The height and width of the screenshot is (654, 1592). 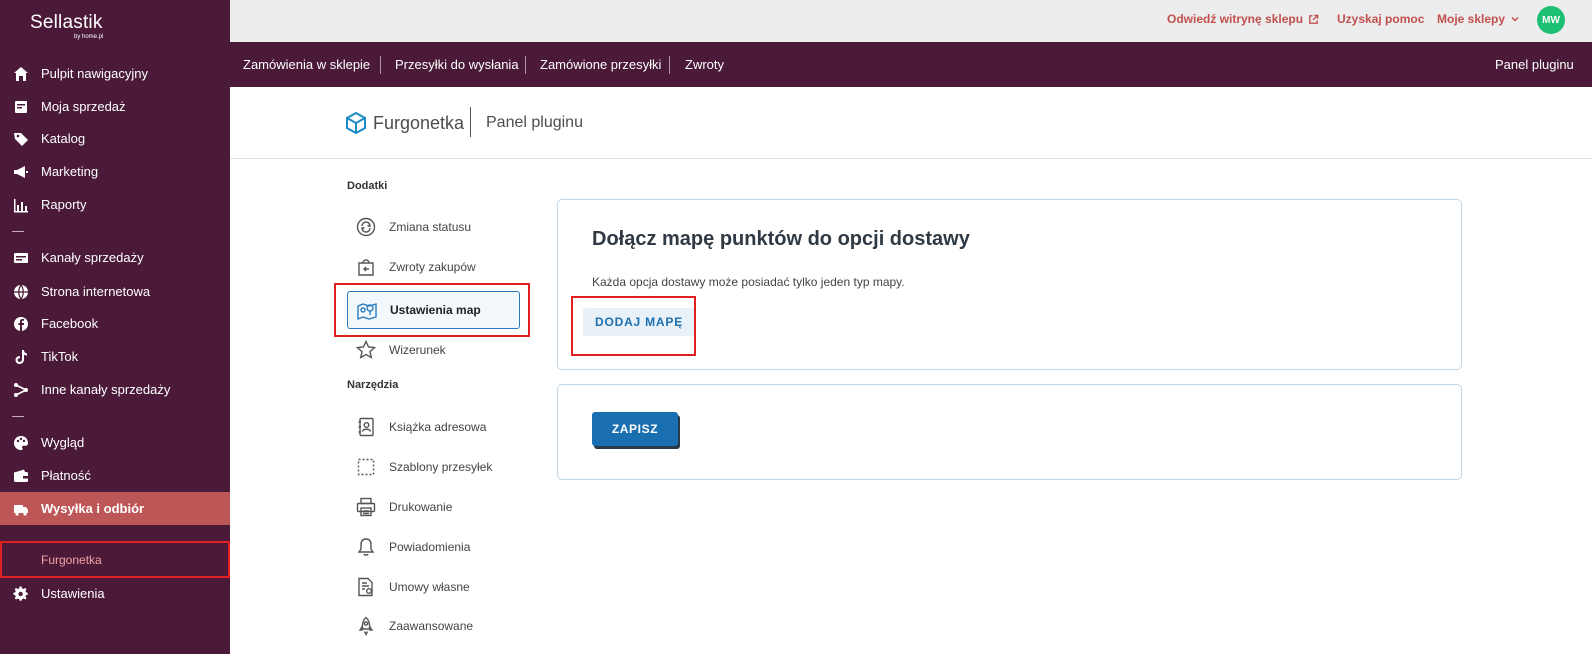 What do you see at coordinates (366, 467) in the screenshot?
I see `template-icon` at bounding box center [366, 467].